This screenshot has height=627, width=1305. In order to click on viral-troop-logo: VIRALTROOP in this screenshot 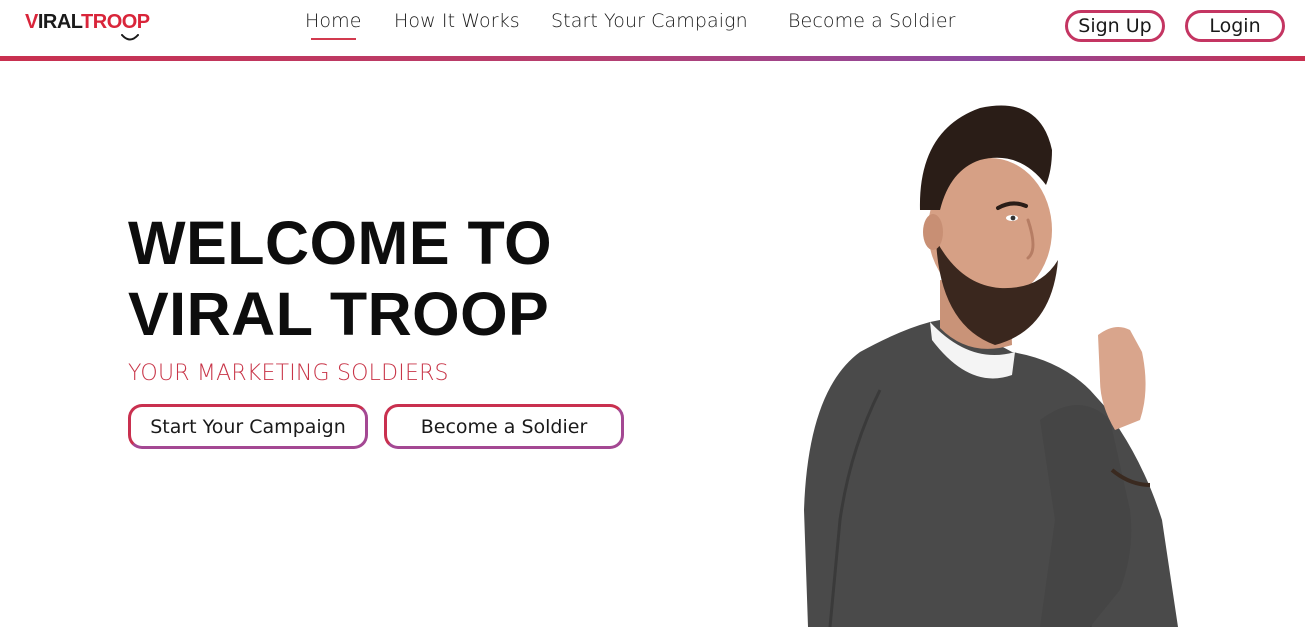, I will do `click(100, 25)`.